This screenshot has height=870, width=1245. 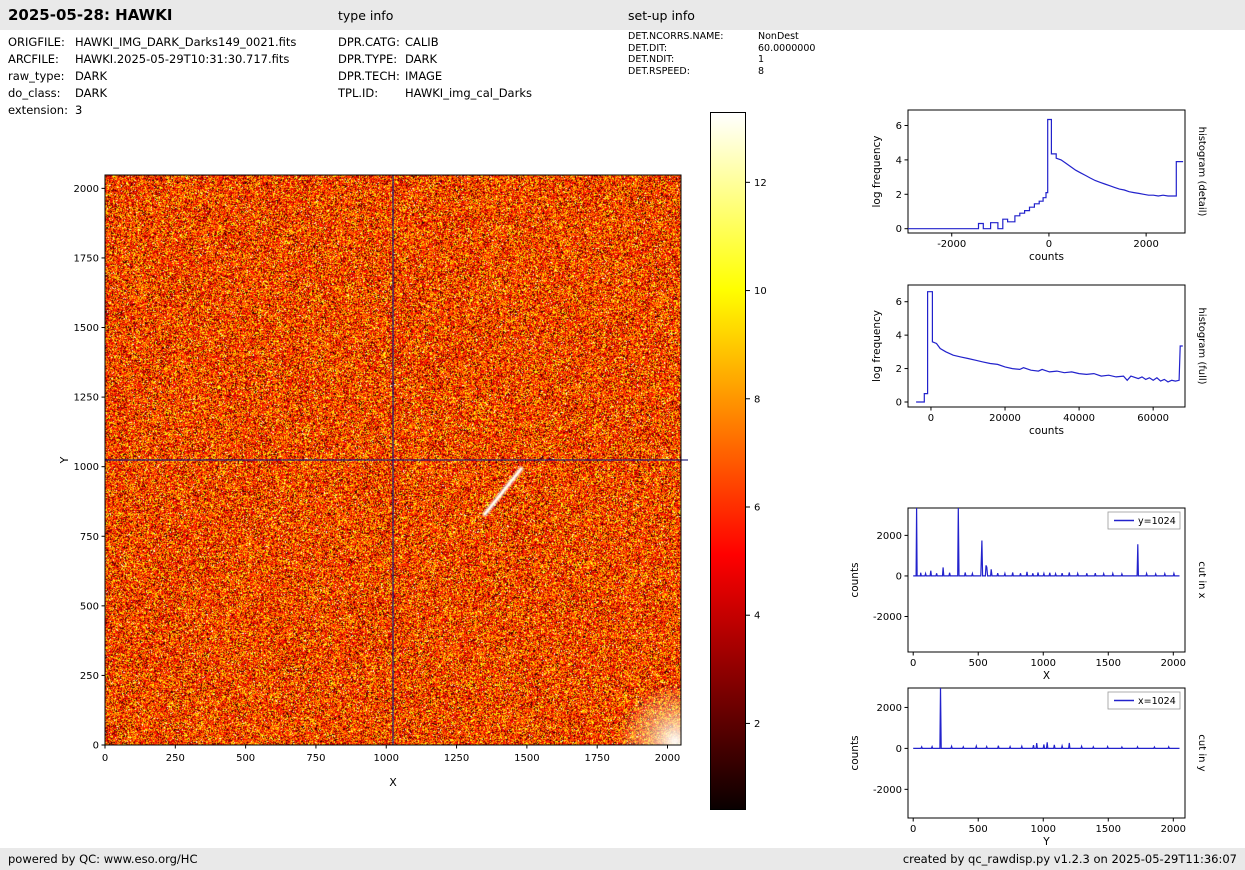 I want to click on metadata-row: DPR.CATG: CALIB, so click(x=435, y=42).